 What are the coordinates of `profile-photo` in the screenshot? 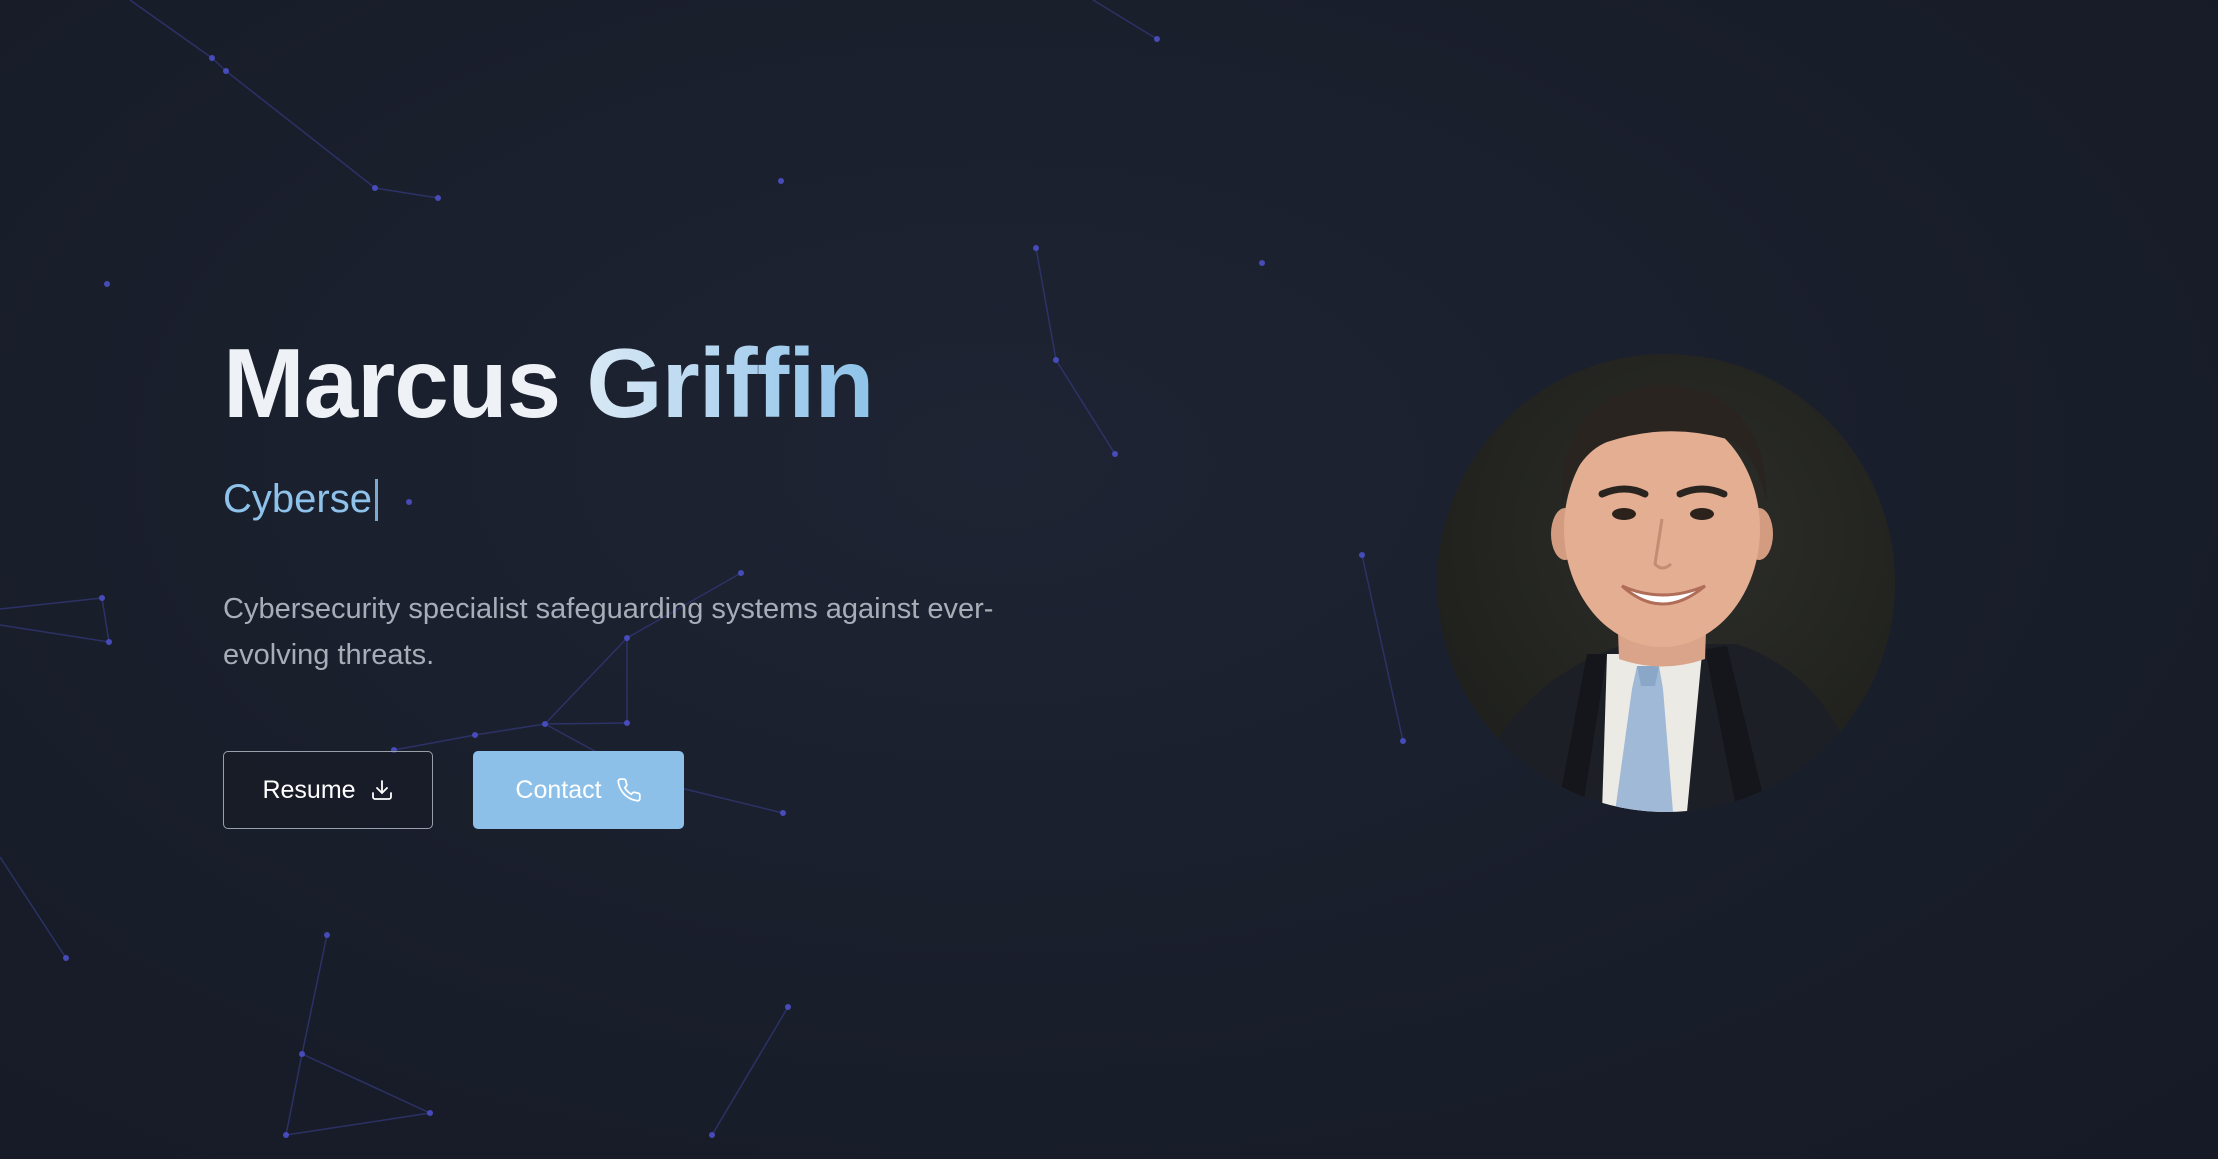 It's located at (1666, 583).